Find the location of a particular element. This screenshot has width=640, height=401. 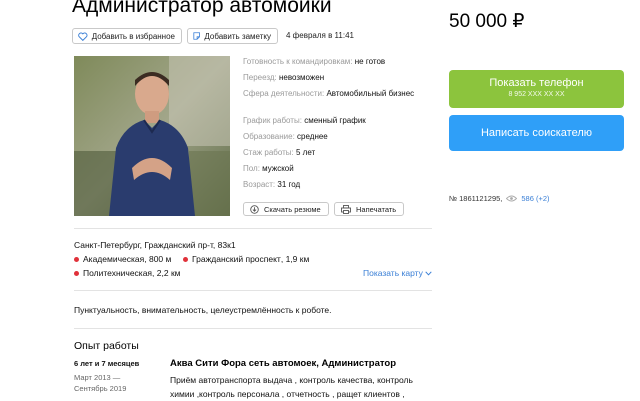

heart-icon is located at coordinates (83, 36).